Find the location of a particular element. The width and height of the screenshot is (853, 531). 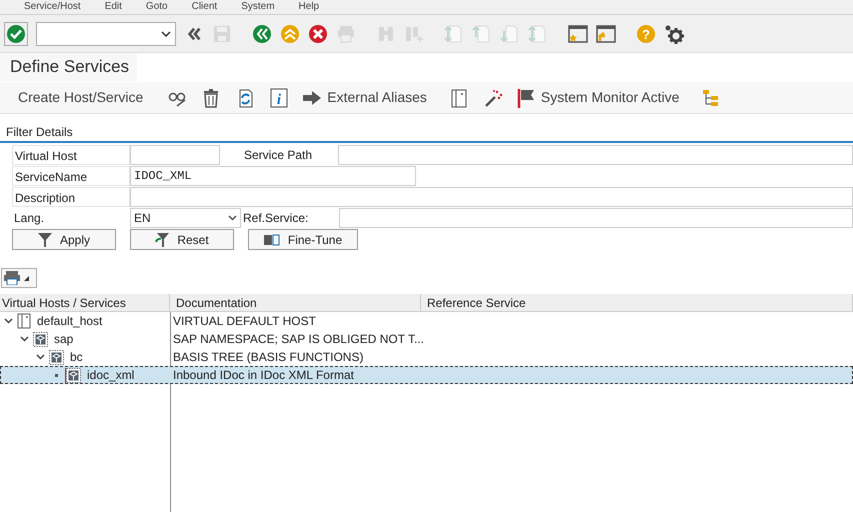

field-label: Lang. is located at coordinates (29, 218).